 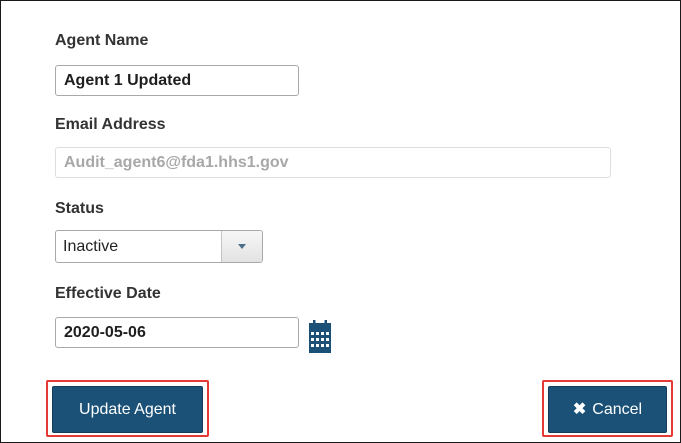 What do you see at coordinates (91, 246) in the screenshot?
I see `status-selected-value: Inactive` at bounding box center [91, 246].